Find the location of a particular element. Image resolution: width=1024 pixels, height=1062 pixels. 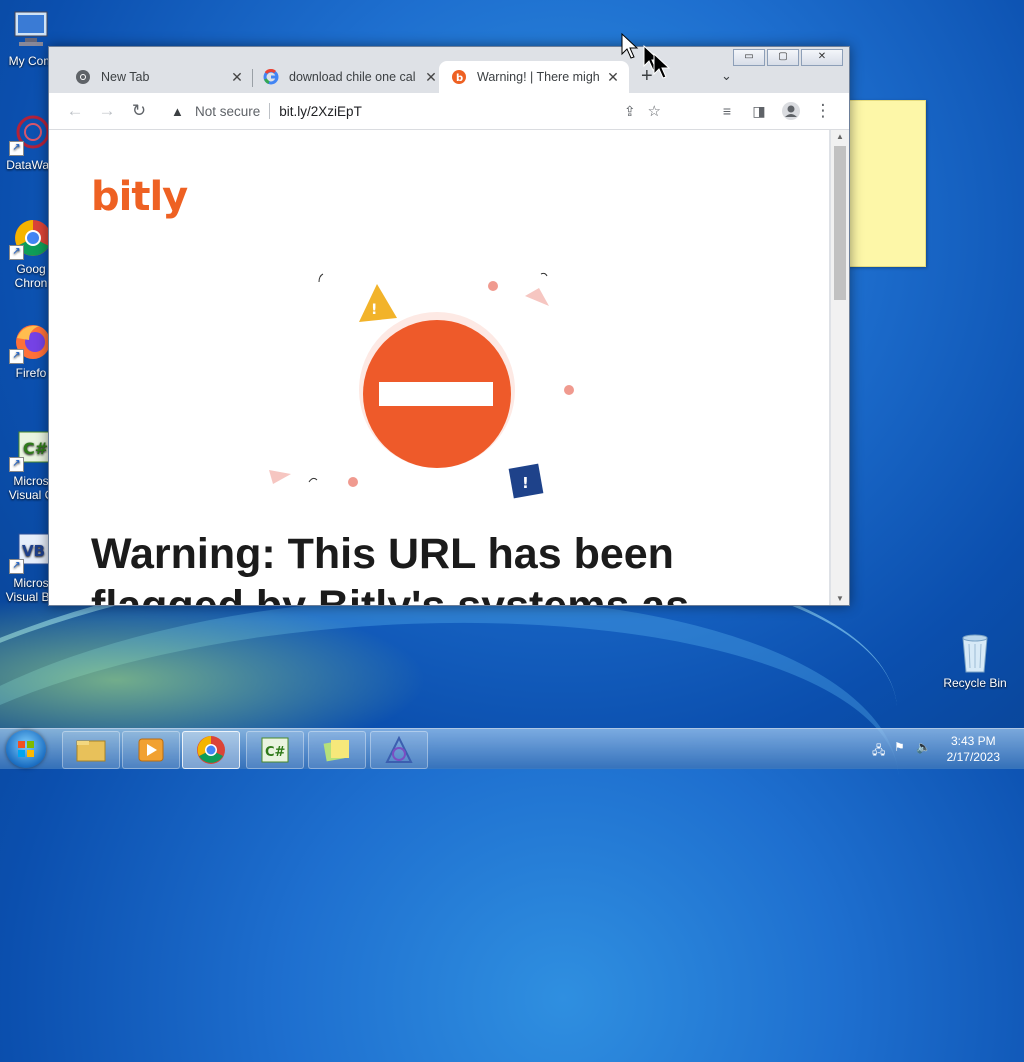

sticky-note is located at coordinates (887, 183).